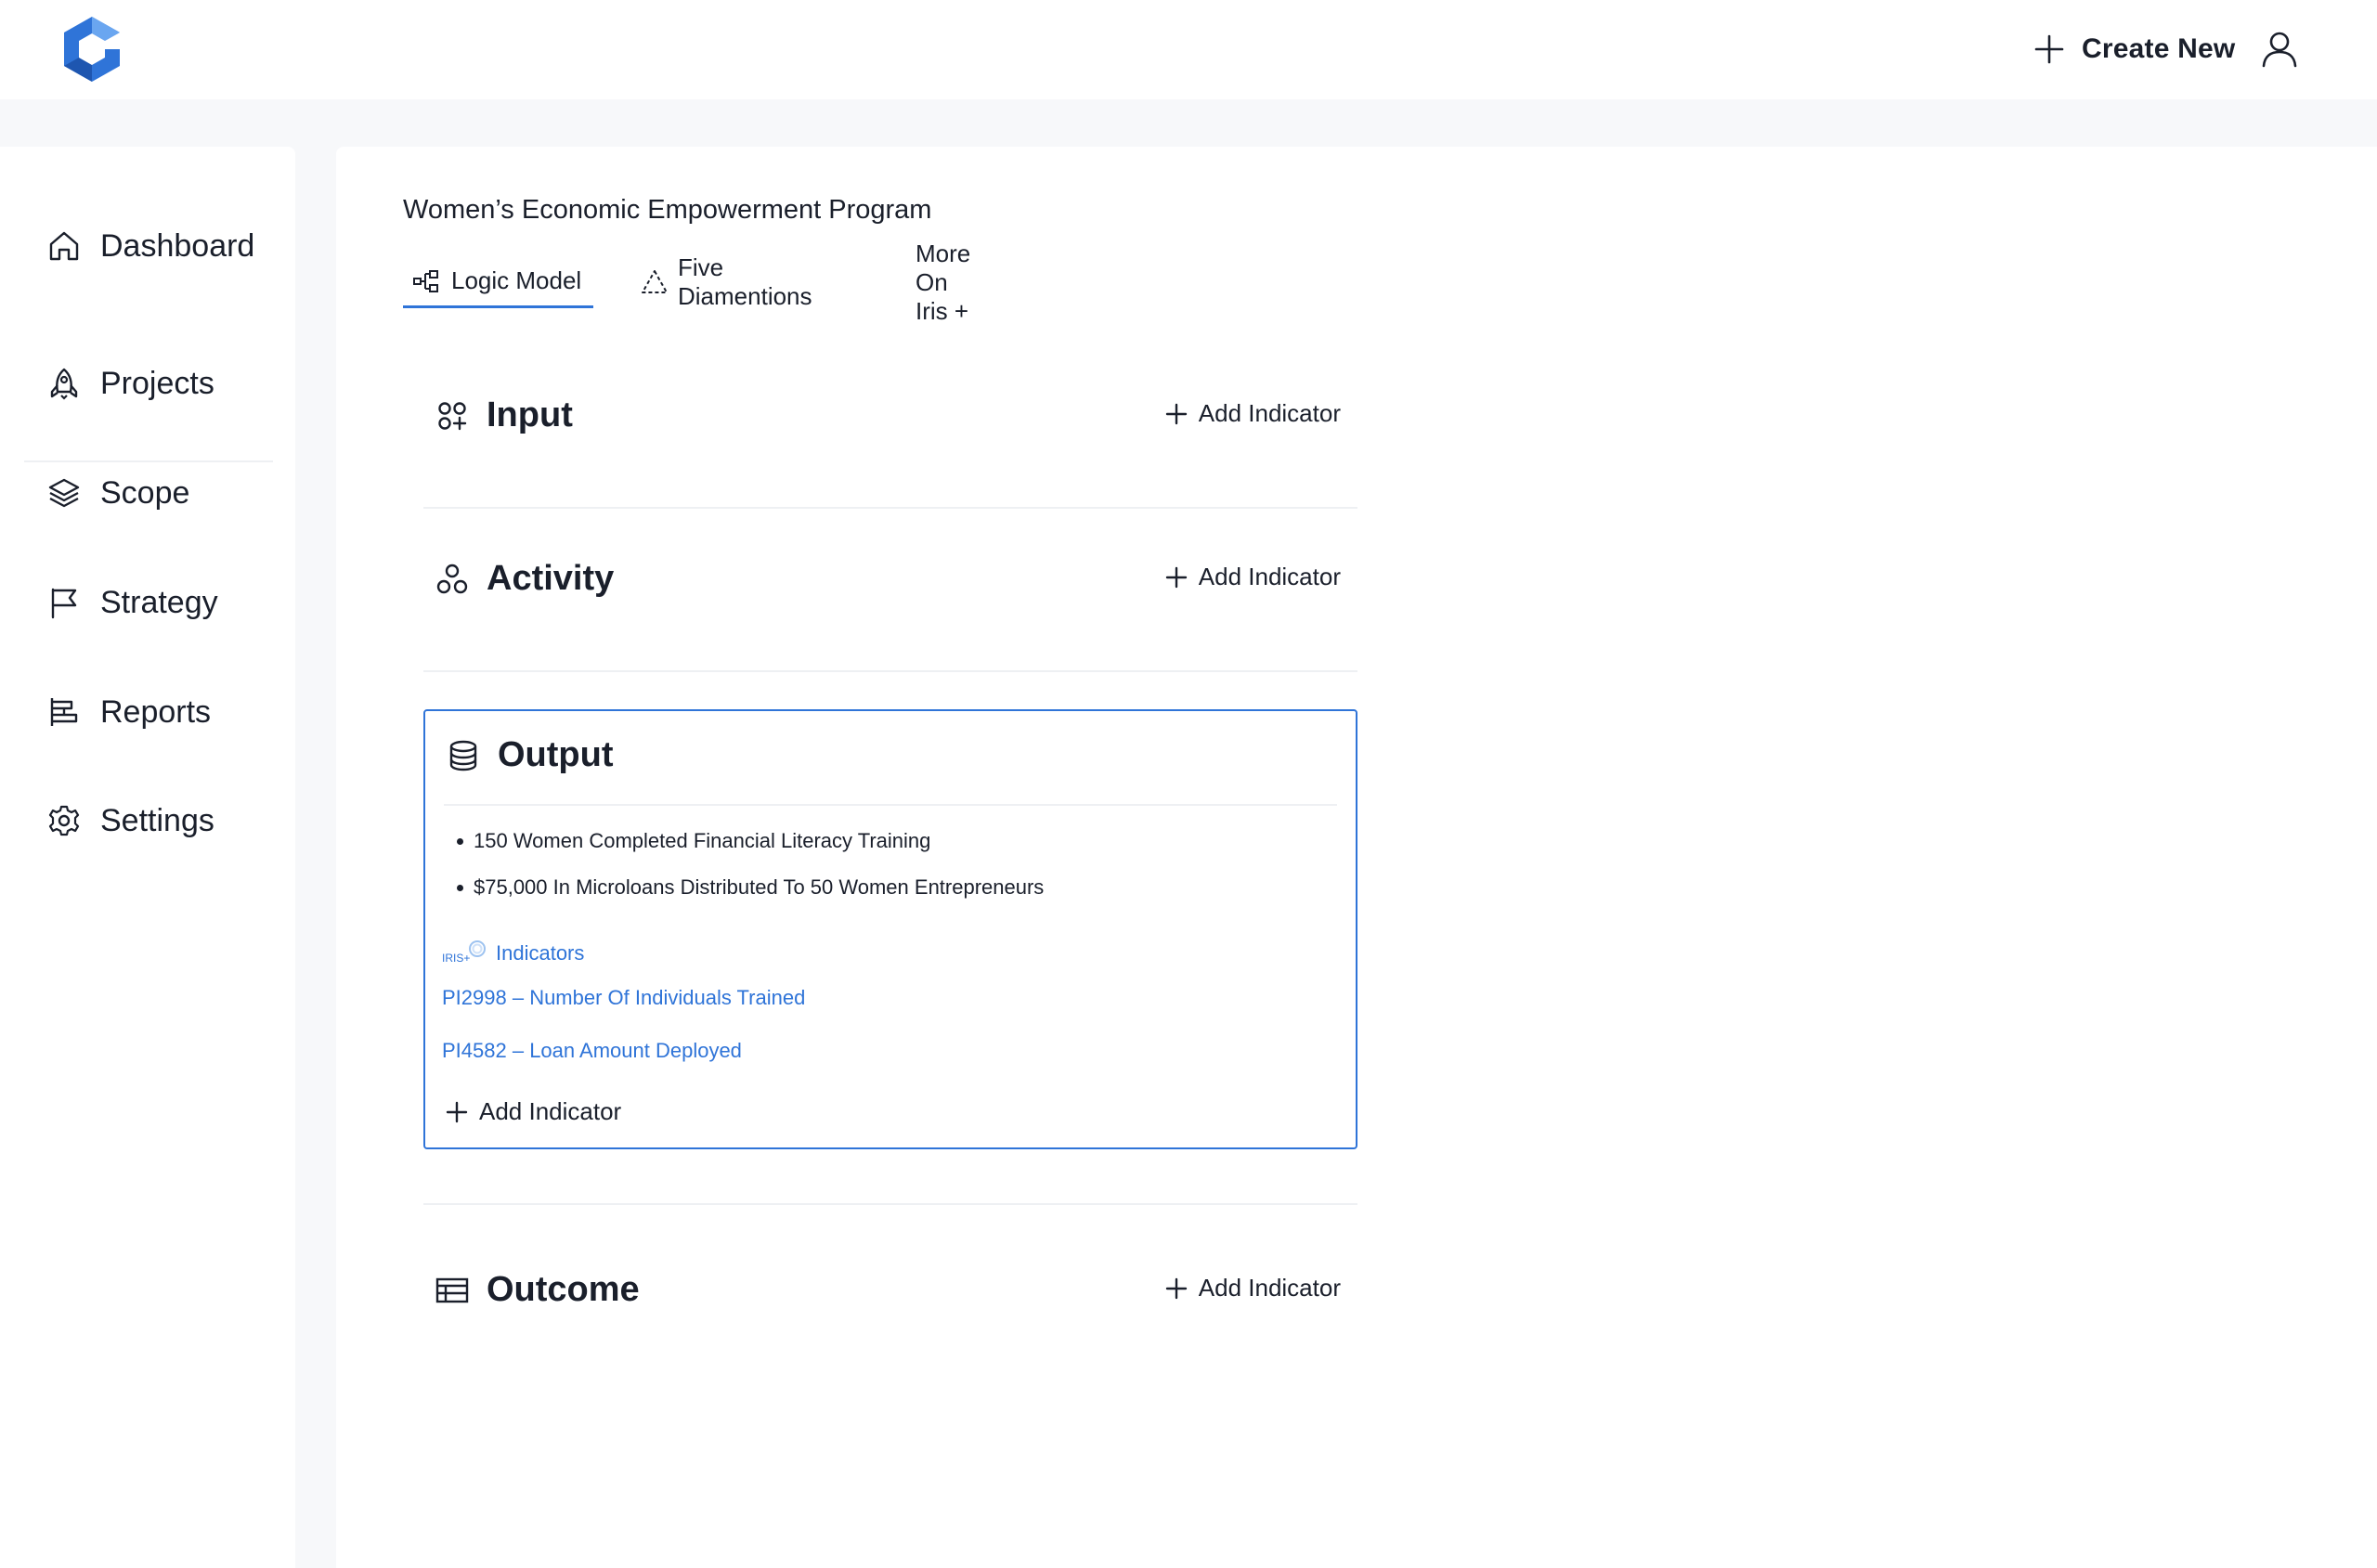  I want to click on tab-logic-model: Logic Model, so click(498, 282).